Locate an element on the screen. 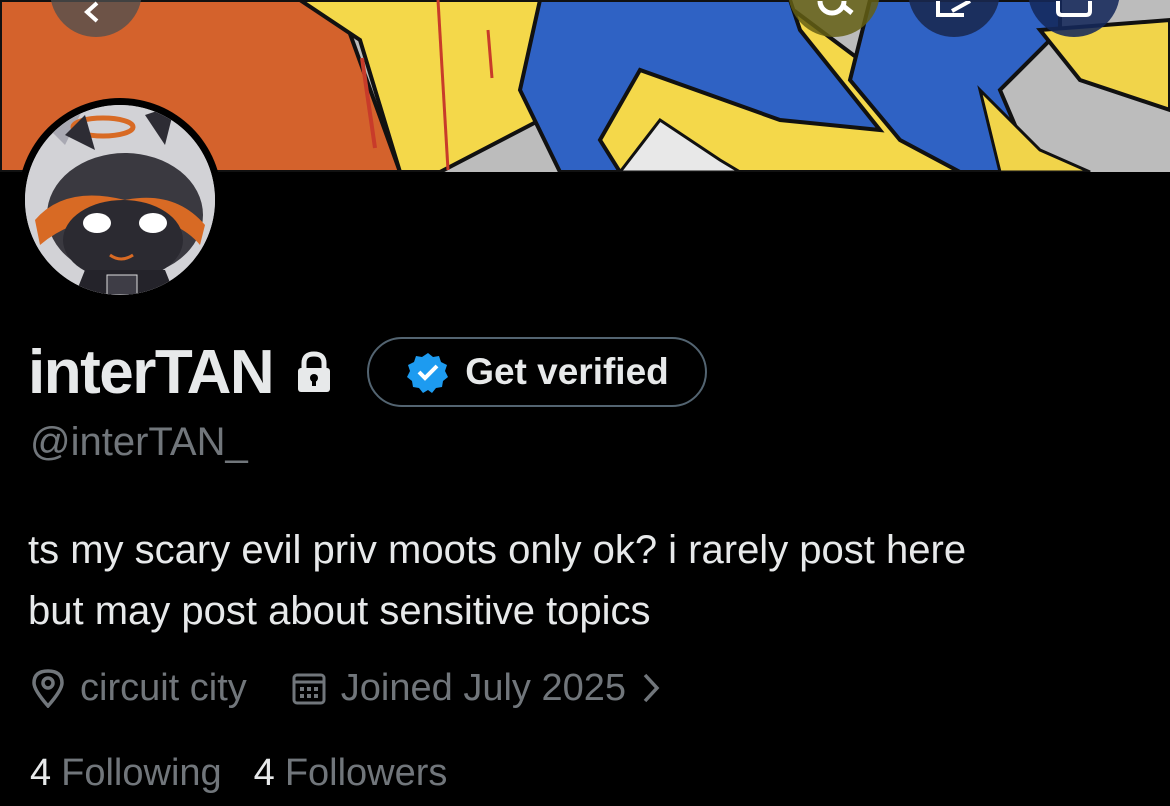  followers-link: 4 Followers is located at coordinates (351, 773).